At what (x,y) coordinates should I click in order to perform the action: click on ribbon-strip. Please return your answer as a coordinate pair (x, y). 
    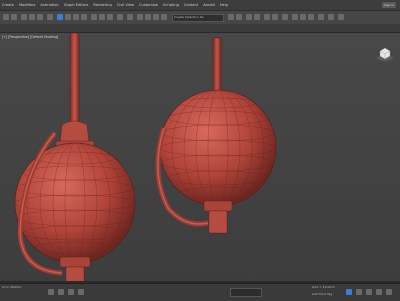
    Looking at the image, I should click on (200, 28).